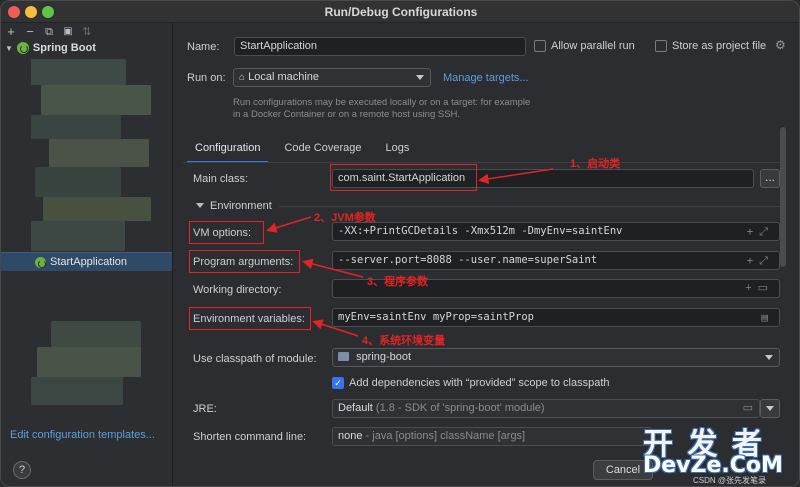  What do you see at coordinates (398, 150) in the screenshot?
I see `tab-logs: Logs` at bounding box center [398, 150].